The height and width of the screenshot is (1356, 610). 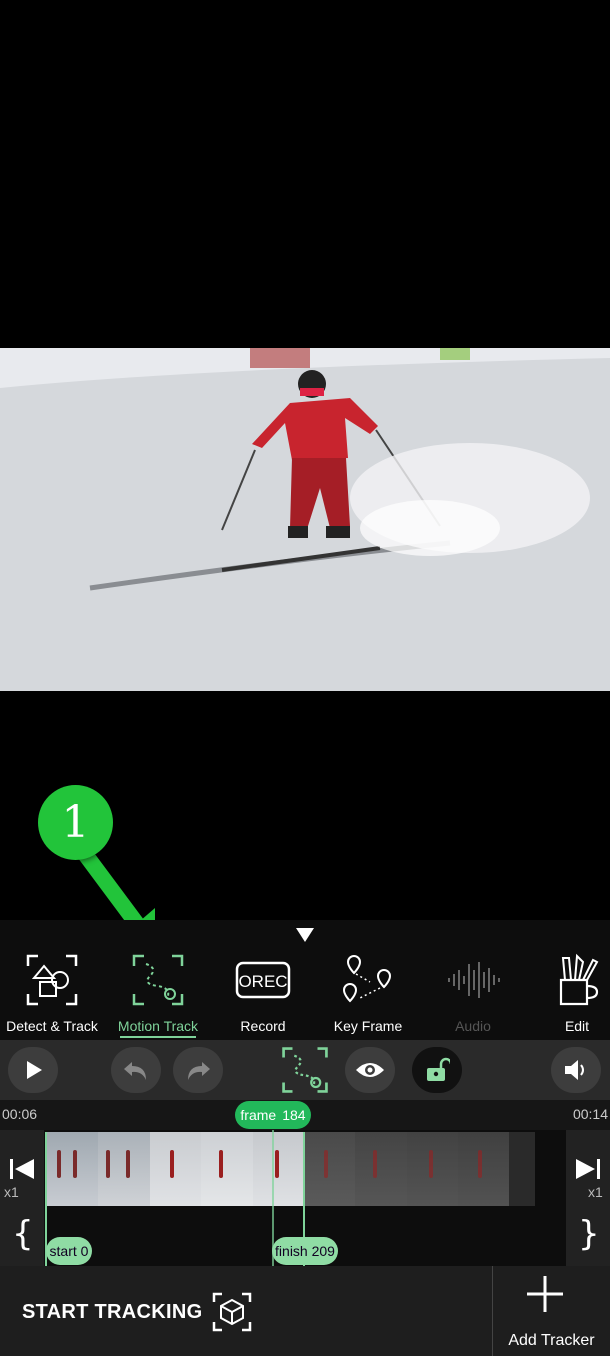 I want to click on set-range-start-button: {, so click(x=23, y=1234).